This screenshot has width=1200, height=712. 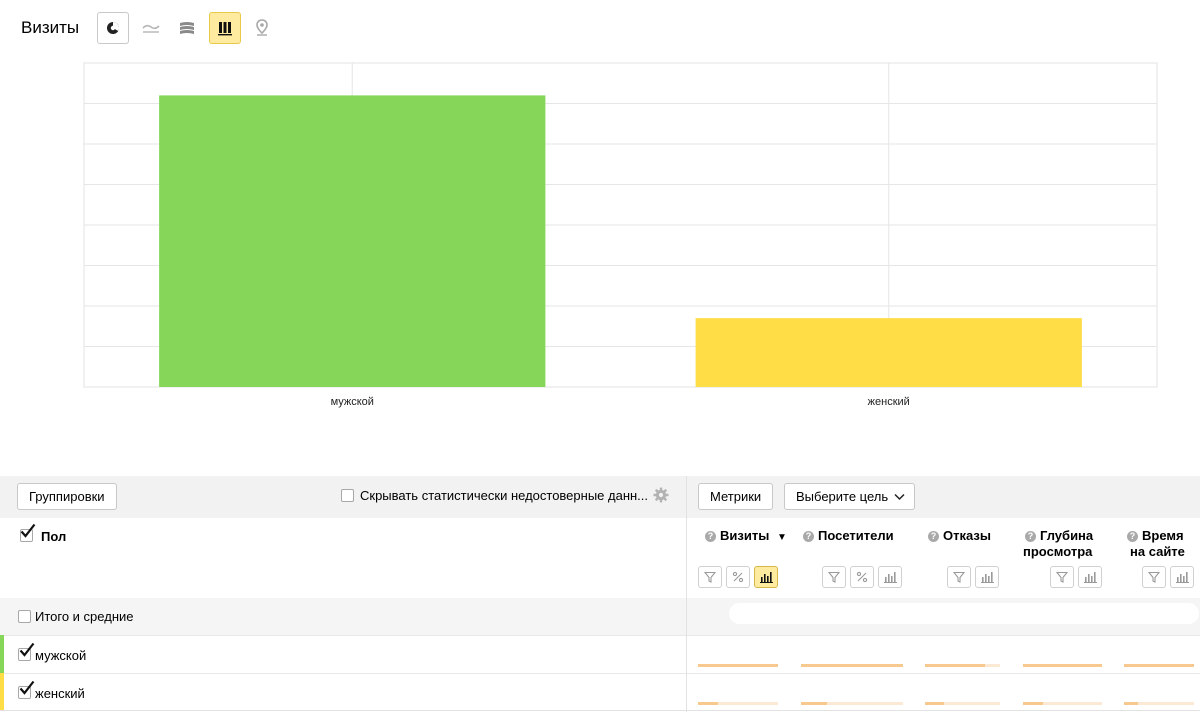 What do you see at coordinates (620, 402) in the screenshot?
I see `chart-x-tick-labels: мужской женский` at bounding box center [620, 402].